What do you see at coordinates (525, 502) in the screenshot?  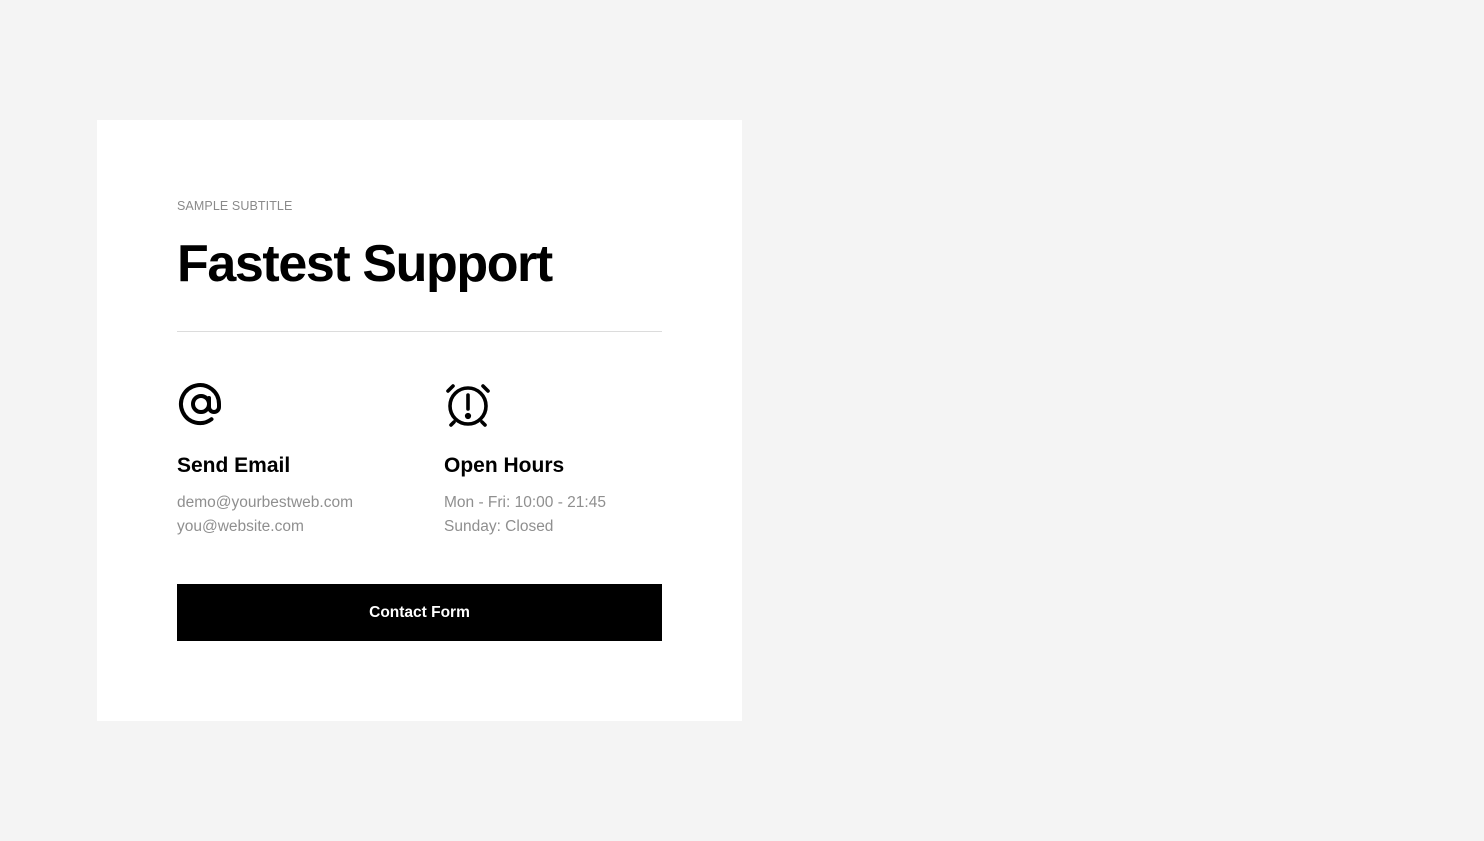 I see `hours-line: Mon - Fri: 10:00 - 21:45` at bounding box center [525, 502].